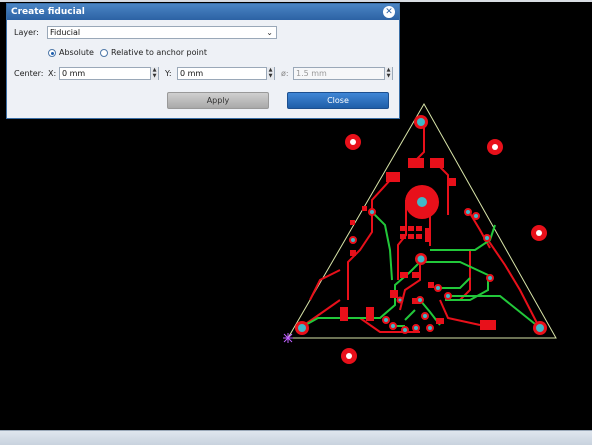 The width and height of the screenshot is (592, 445). I want to click on dialog-title: Create fiducial, so click(48, 12).